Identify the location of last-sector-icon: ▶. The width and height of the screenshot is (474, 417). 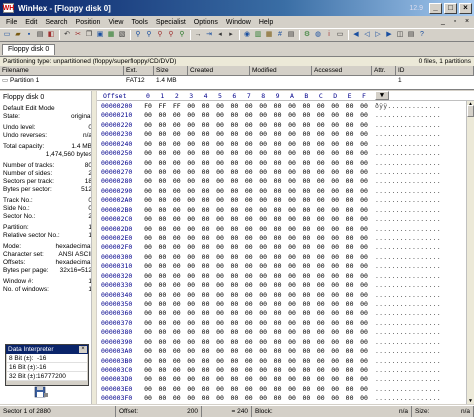
(389, 35).